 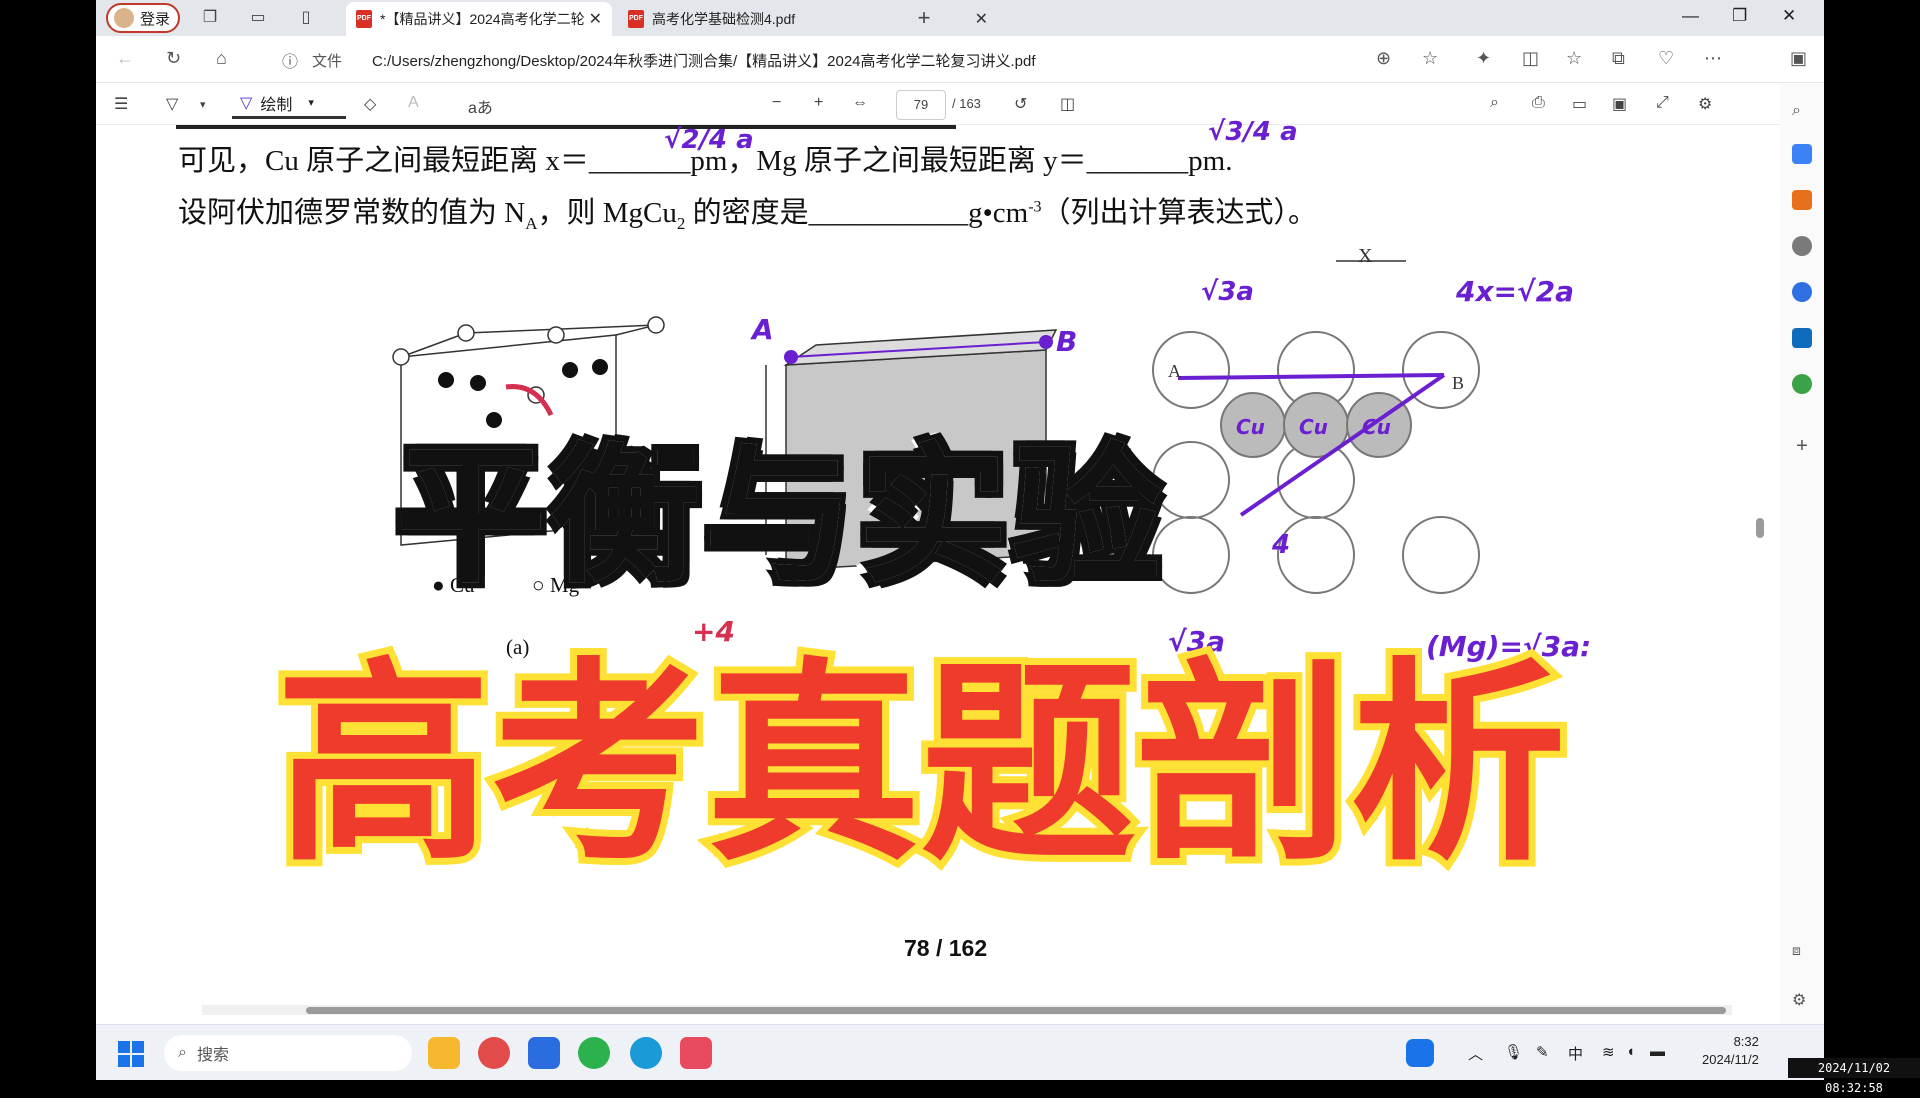 What do you see at coordinates (860, 103) in the screenshot?
I see `fit-width-icon: ⇔` at bounding box center [860, 103].